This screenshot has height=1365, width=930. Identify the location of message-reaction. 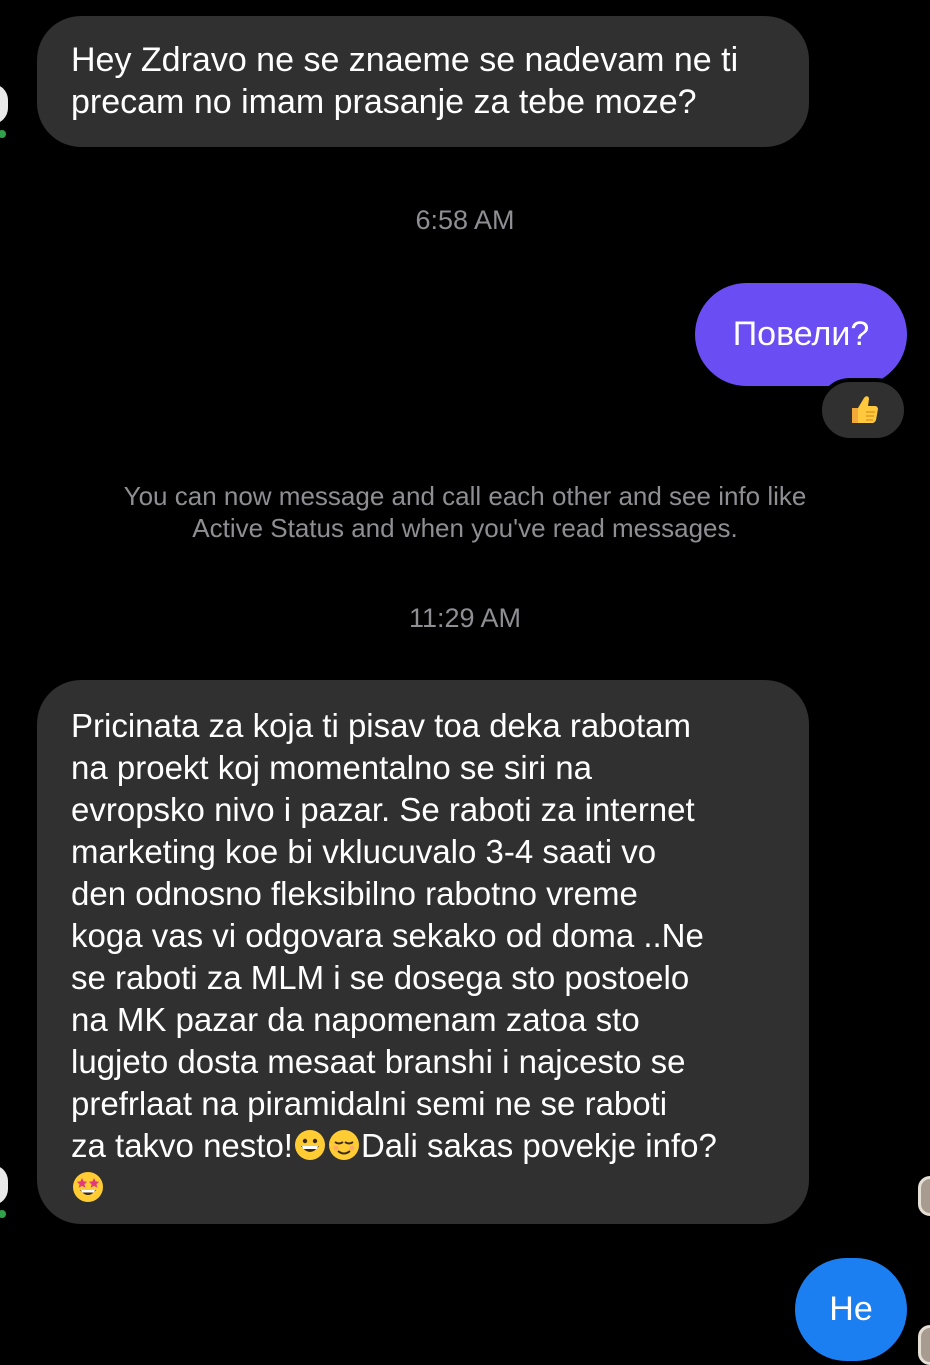
(863, 410).